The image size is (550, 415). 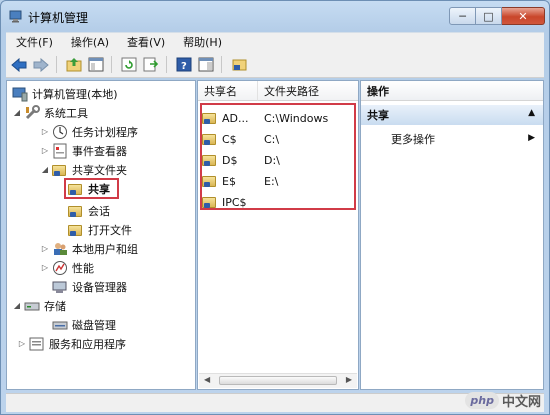 What do you see at coordinates (201, 43) in the screenshot?
I see `menu-help: 帮助(H)` at bounding box center [201, 43].